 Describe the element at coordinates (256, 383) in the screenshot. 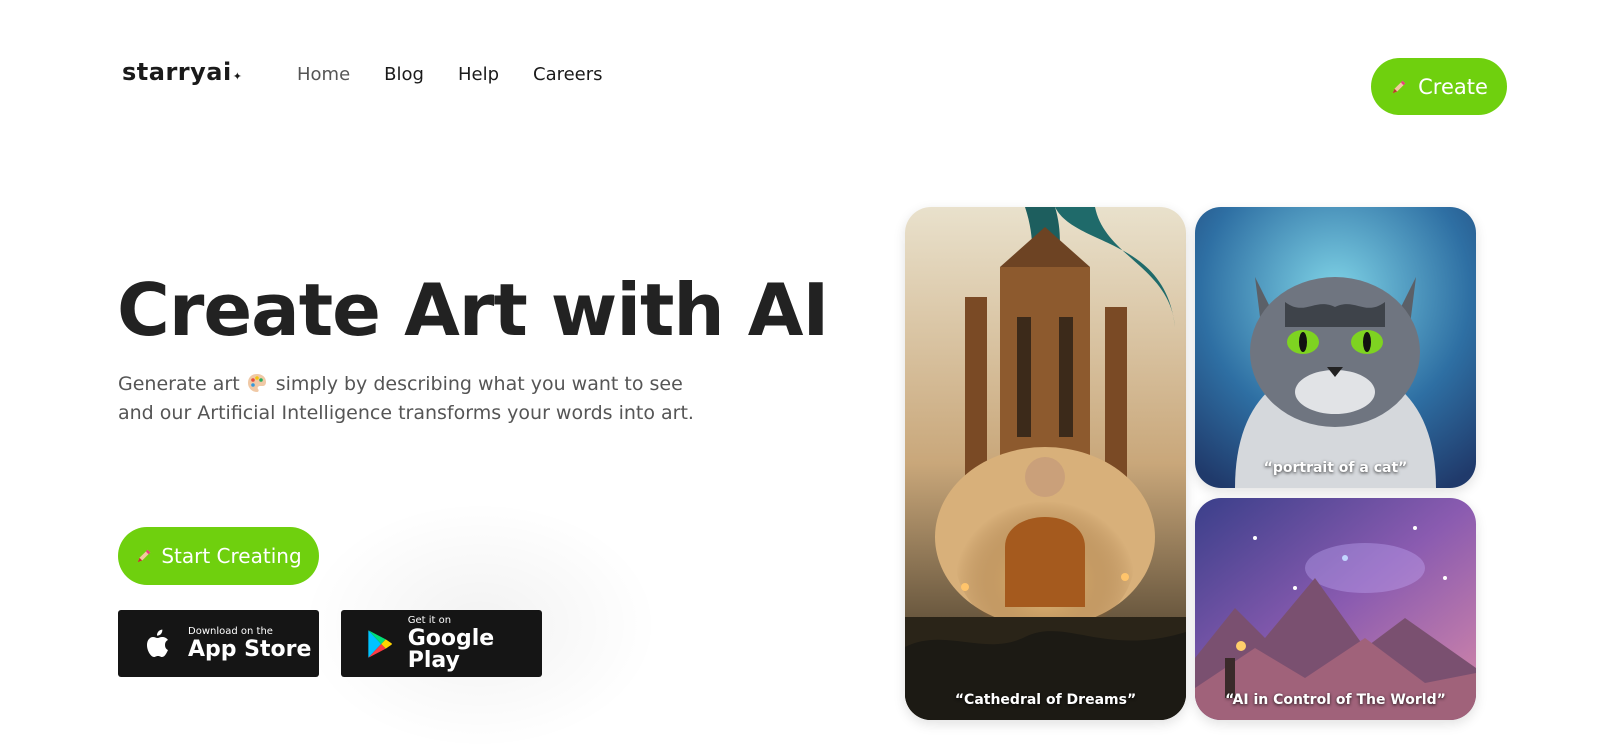

I see `palette-icon` at that location.